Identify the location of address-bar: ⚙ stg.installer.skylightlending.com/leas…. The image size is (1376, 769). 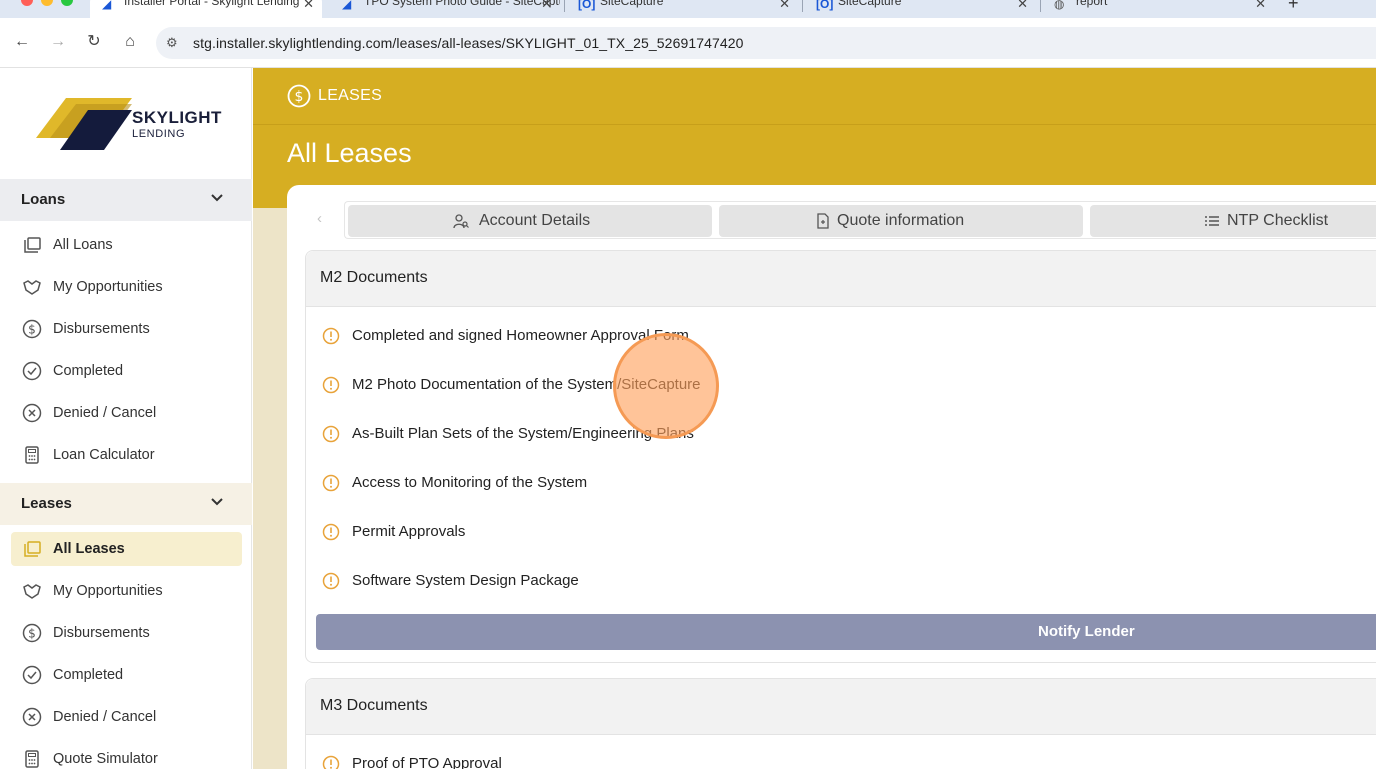
(766, 43).